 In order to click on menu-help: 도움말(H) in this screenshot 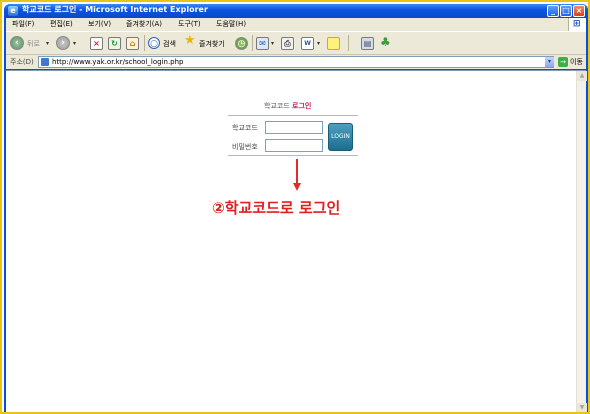, I will do `click(231, 24)`.